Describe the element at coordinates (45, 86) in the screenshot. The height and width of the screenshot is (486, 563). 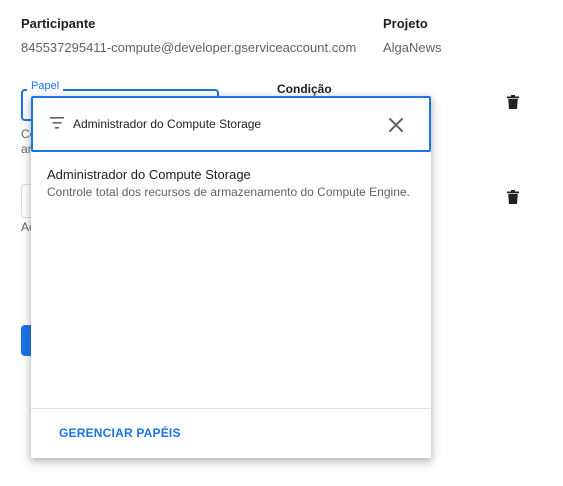
I see `role-field-label: Papel` at that location.